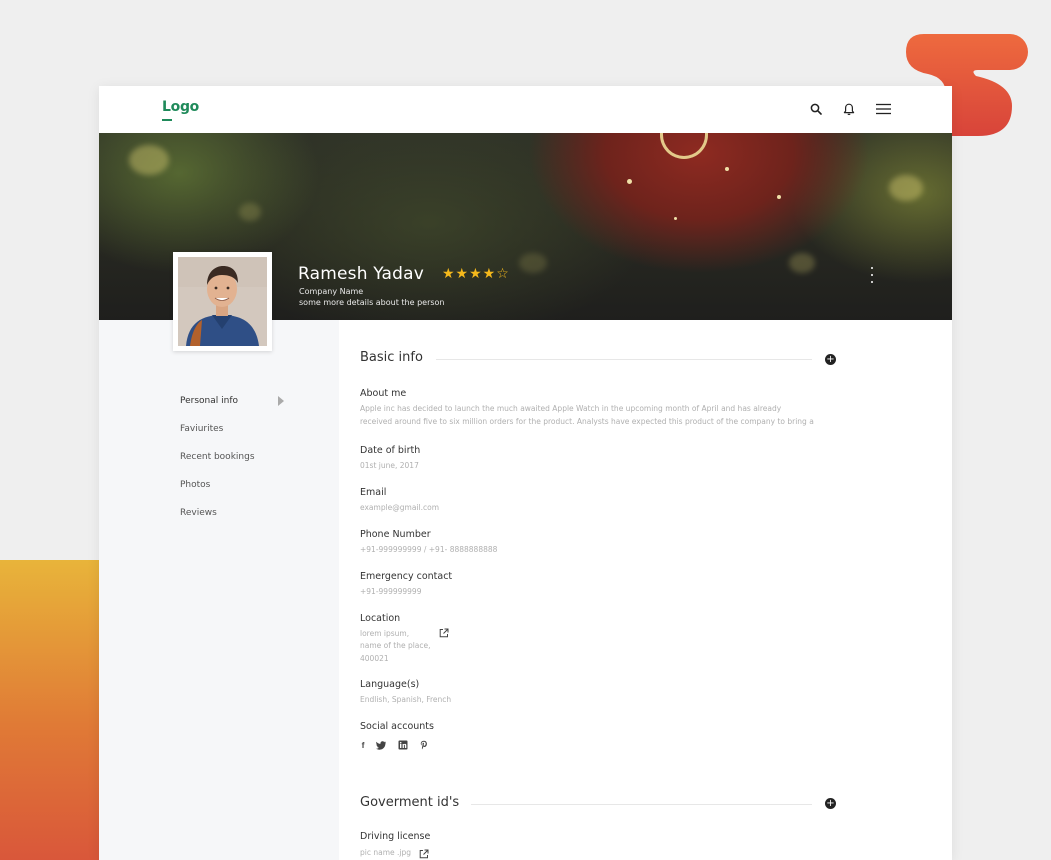 The image size is (1051, 860). What do you see at coordinates (849, 109) in the screenshot?
I see `bell-icon` at bounding box center [849, 109].